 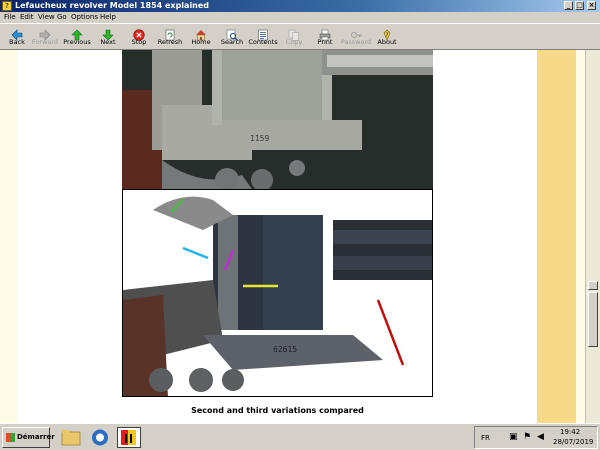 What do you see at coordinates (593, 285) in the screenshot?
I see `scroll-up-button` at bounding box center [593, 285].